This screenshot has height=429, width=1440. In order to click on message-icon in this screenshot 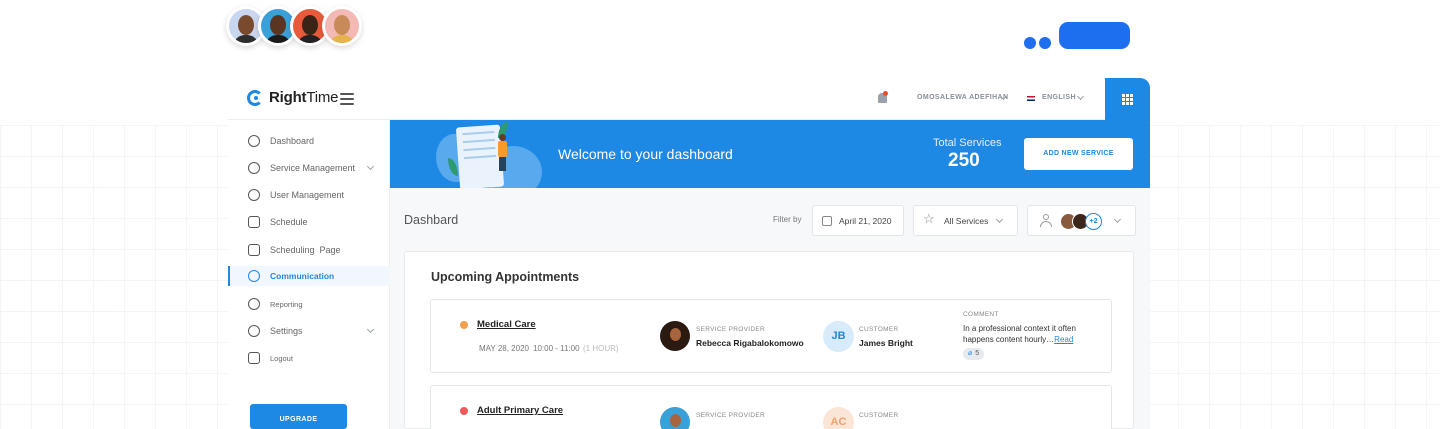, I will do `click(254, 276)`.